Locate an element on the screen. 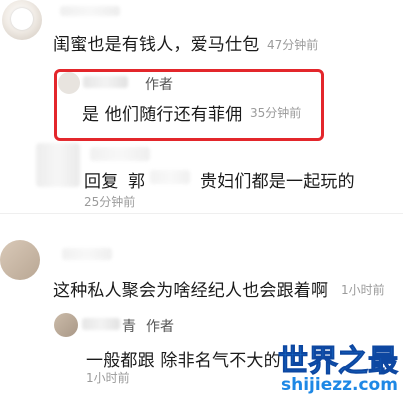 This screenshot has width=403, height=401. blurred-avatar is located at coordinates (58, 165).